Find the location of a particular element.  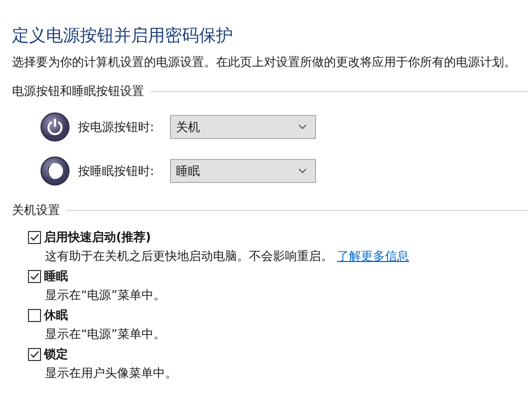

option-label: 锁定 is located at coordinates (56, 354).